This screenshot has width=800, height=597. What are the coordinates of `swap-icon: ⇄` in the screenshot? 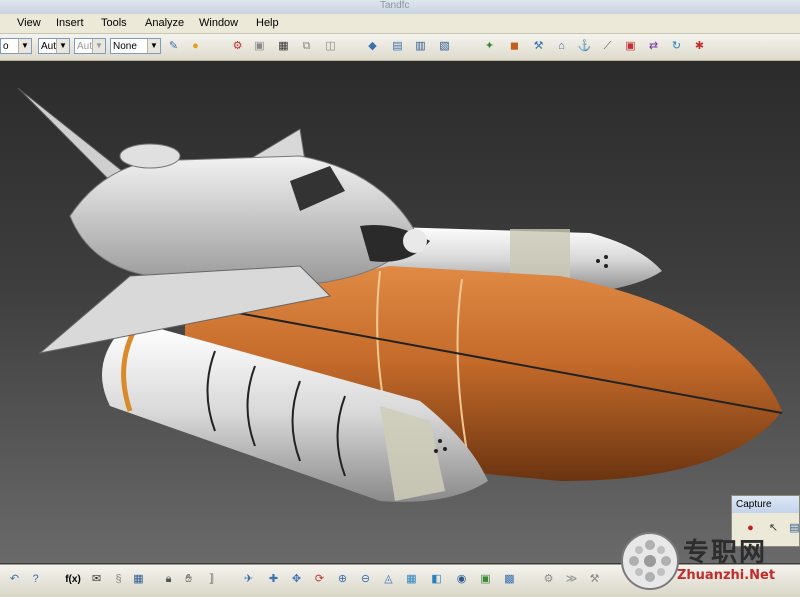 It's located at (653, 46).